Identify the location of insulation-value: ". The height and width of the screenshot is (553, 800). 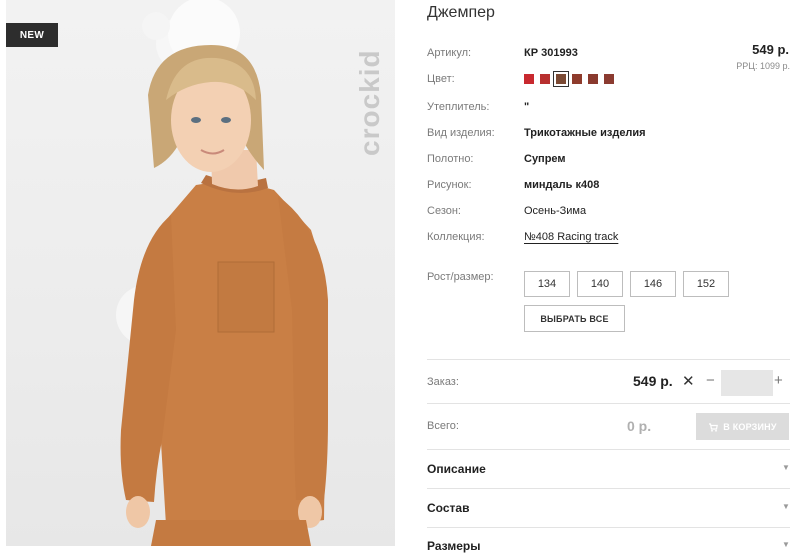
(527, 107).